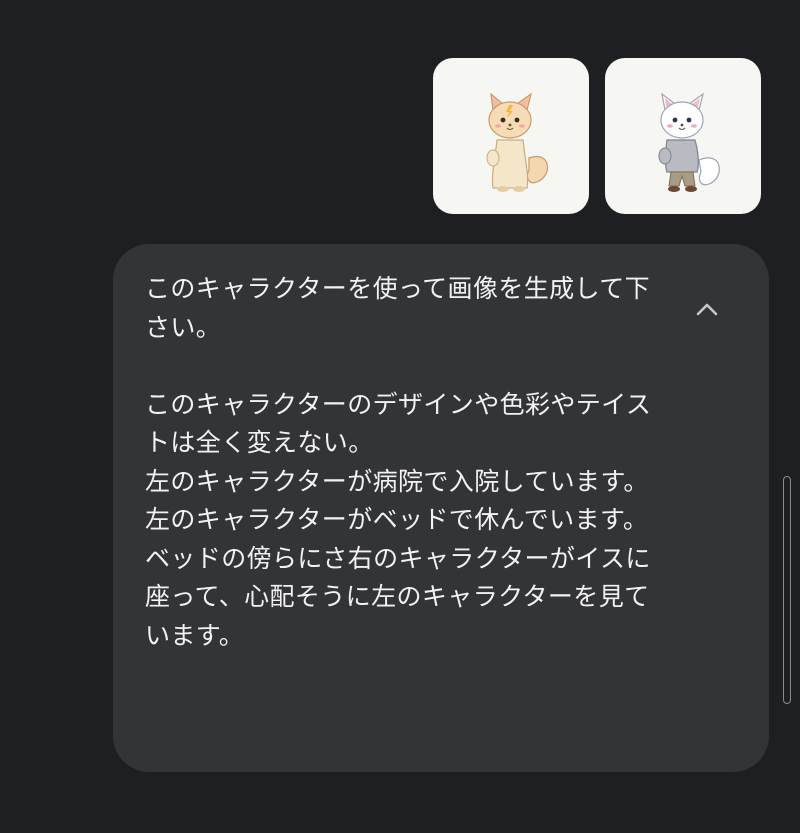 Image resolution: width=800 pixels, height=833 pixels. I want to click on attachment-thumbnail-left, so click(511, 136).